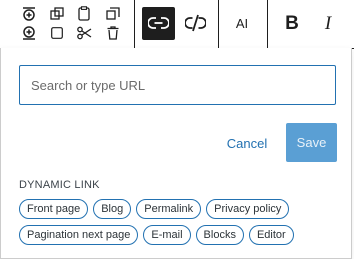  Describe the element at coordinates (67, 24) in the screenshot. I see `toolbar-group-block-actions` at that location.